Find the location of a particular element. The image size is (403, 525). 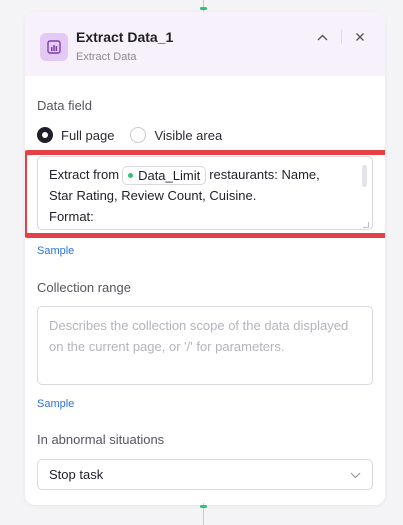

node-title: Extract Data_1 is located at coordinates (125, 37).